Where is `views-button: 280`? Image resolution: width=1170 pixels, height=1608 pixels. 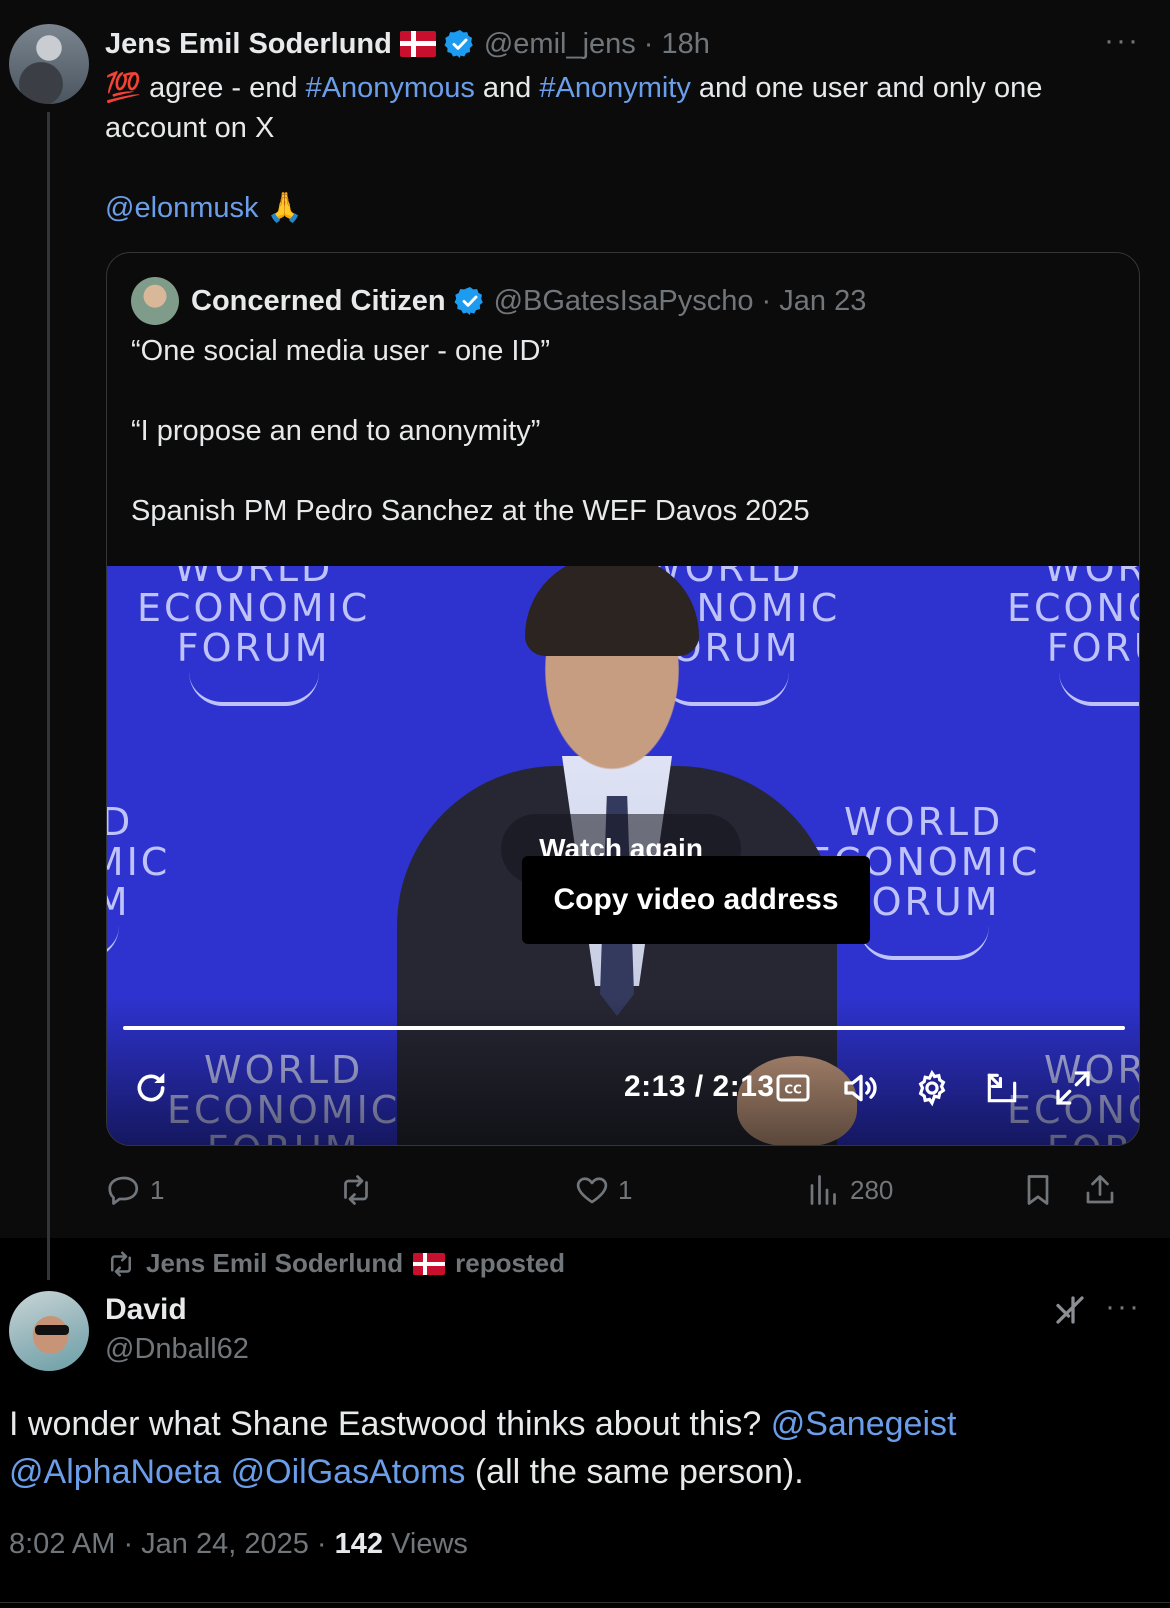 views-button: 280 is located at coordinates (849, 1190).